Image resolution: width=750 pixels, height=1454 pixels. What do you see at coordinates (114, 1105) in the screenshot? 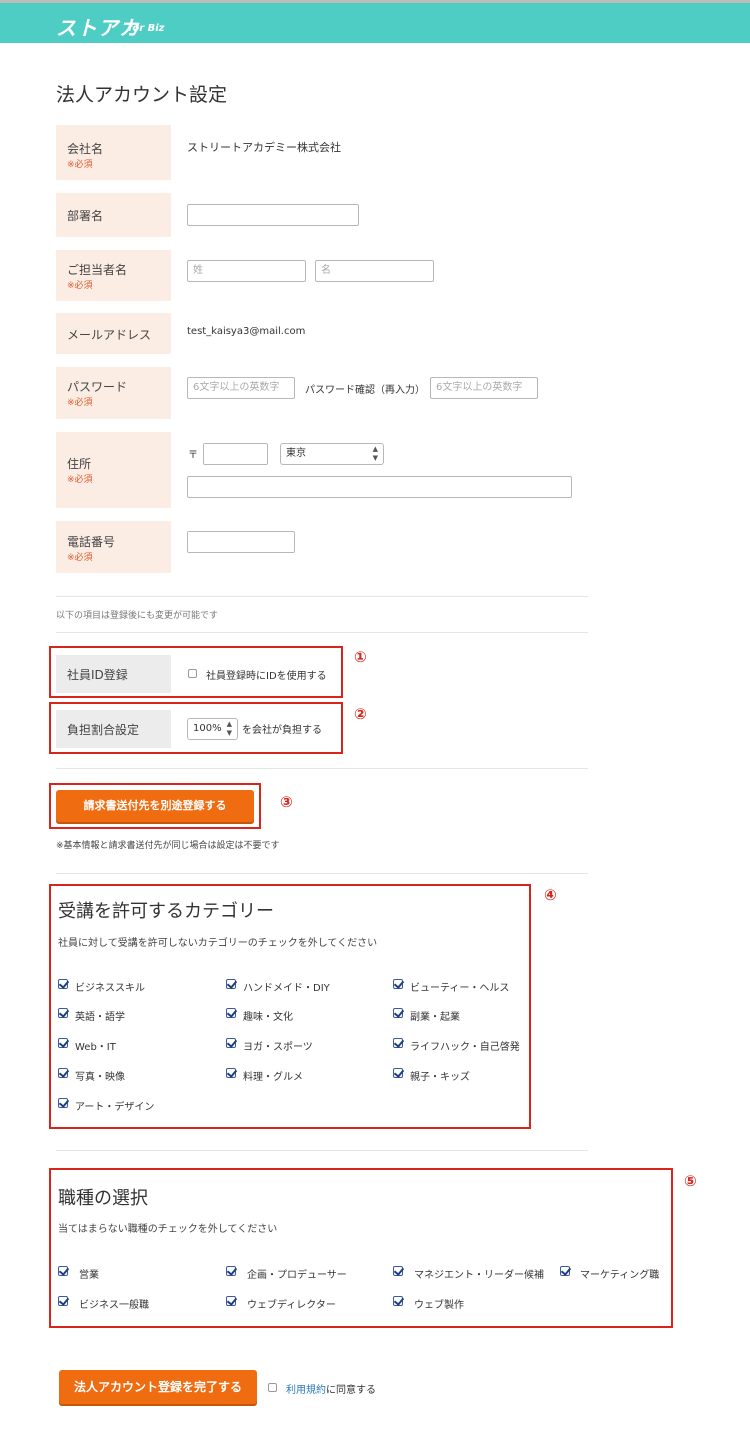
I see `category-label: アート・デザイン` at bounding box center [114, 1105].